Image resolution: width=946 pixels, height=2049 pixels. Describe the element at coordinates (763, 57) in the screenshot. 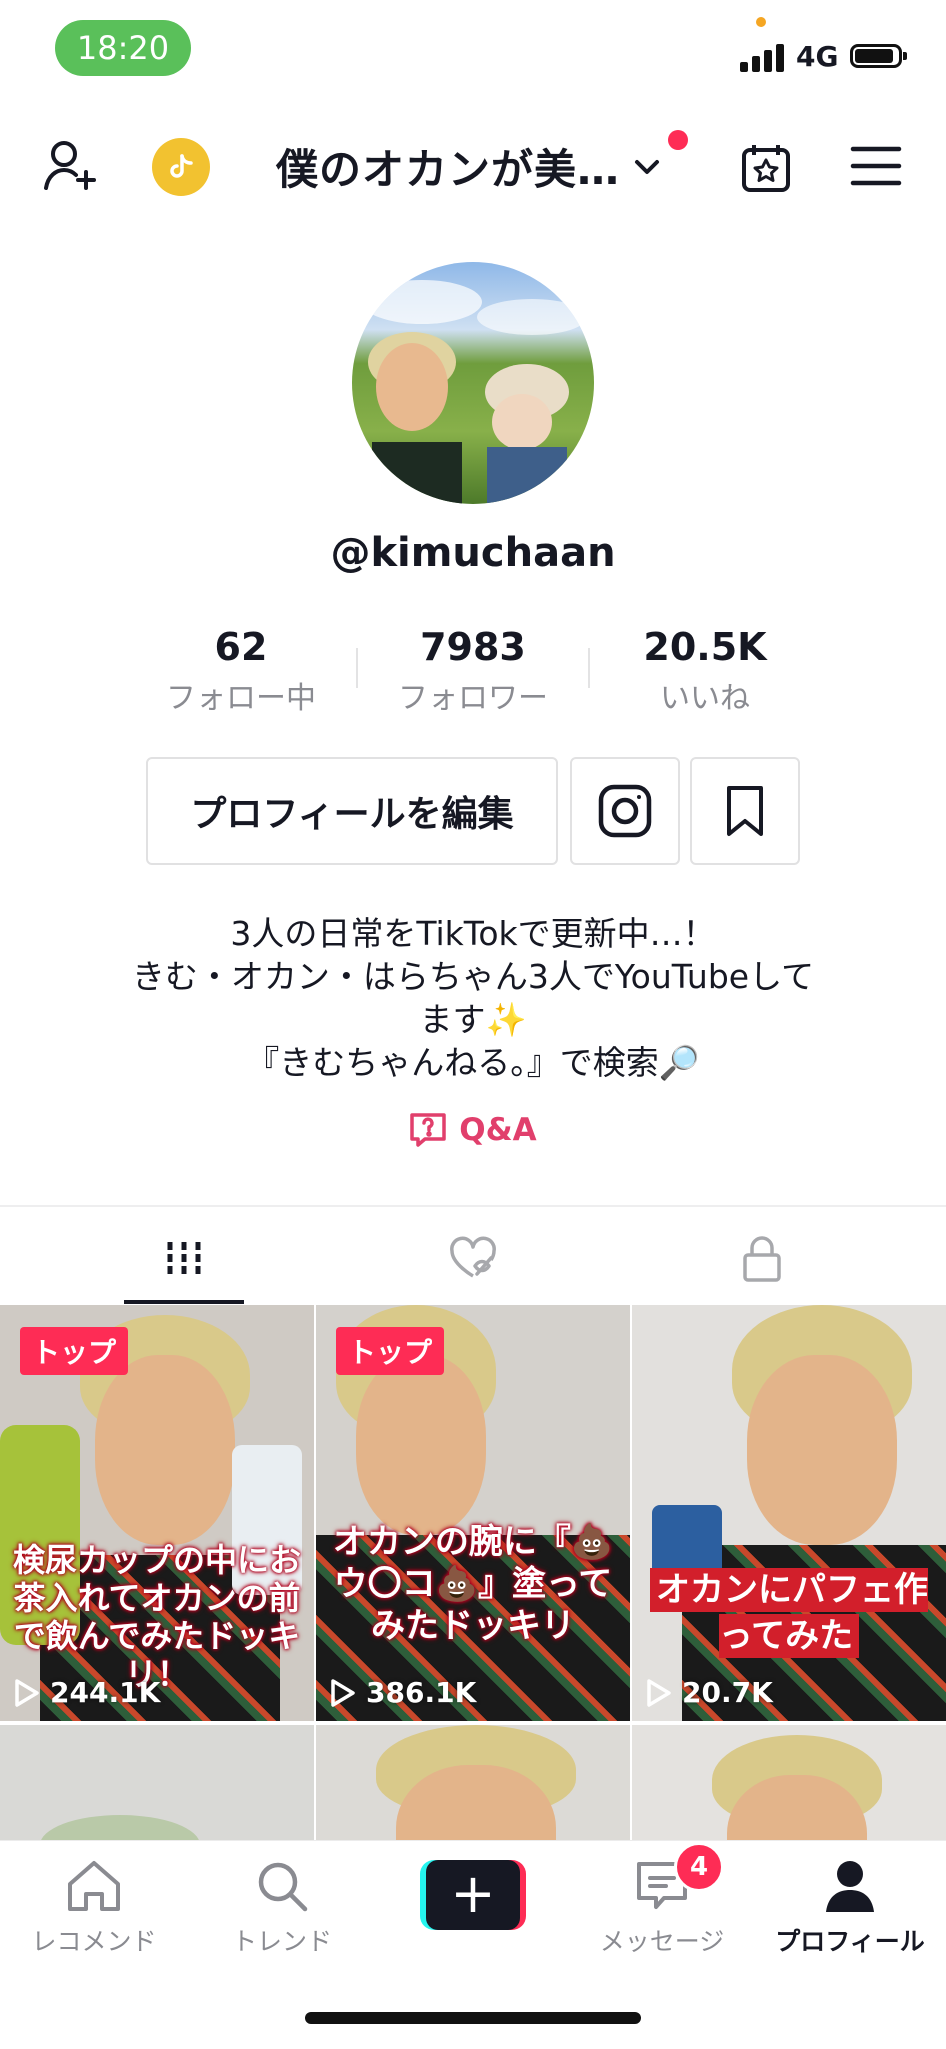

I see `signal-icon` at that location.